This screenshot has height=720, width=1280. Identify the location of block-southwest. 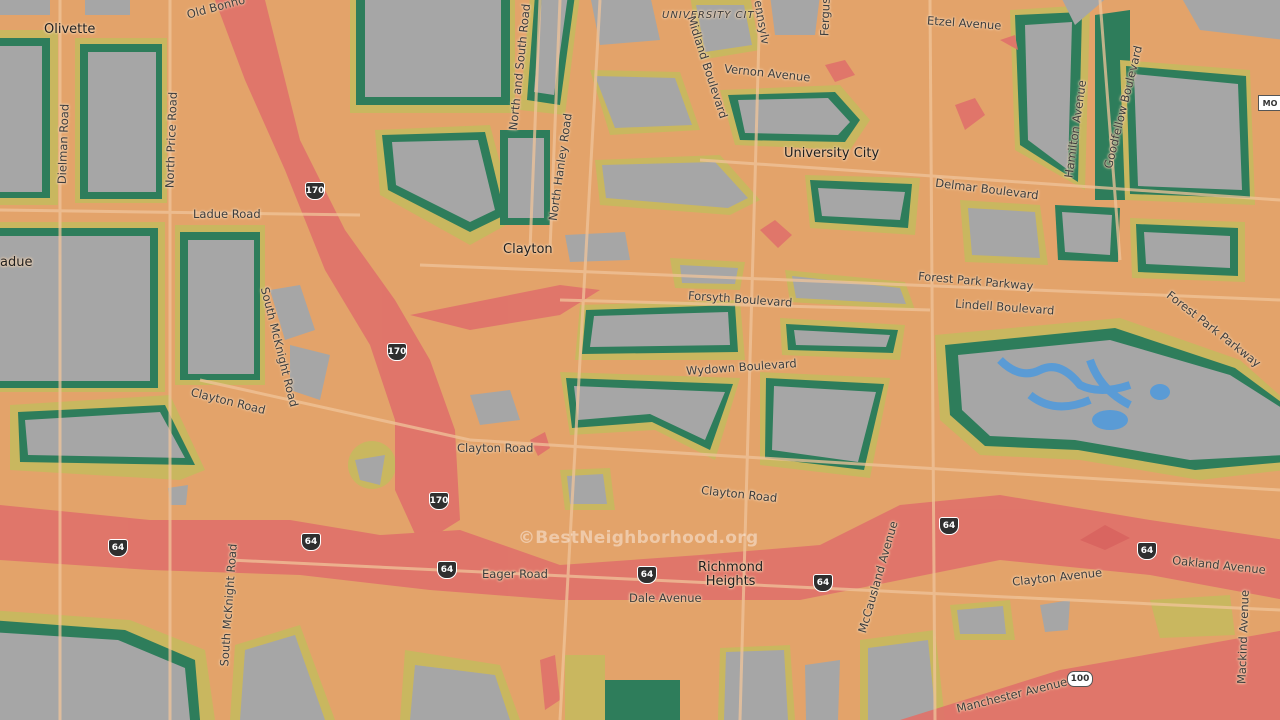
(107, 437).